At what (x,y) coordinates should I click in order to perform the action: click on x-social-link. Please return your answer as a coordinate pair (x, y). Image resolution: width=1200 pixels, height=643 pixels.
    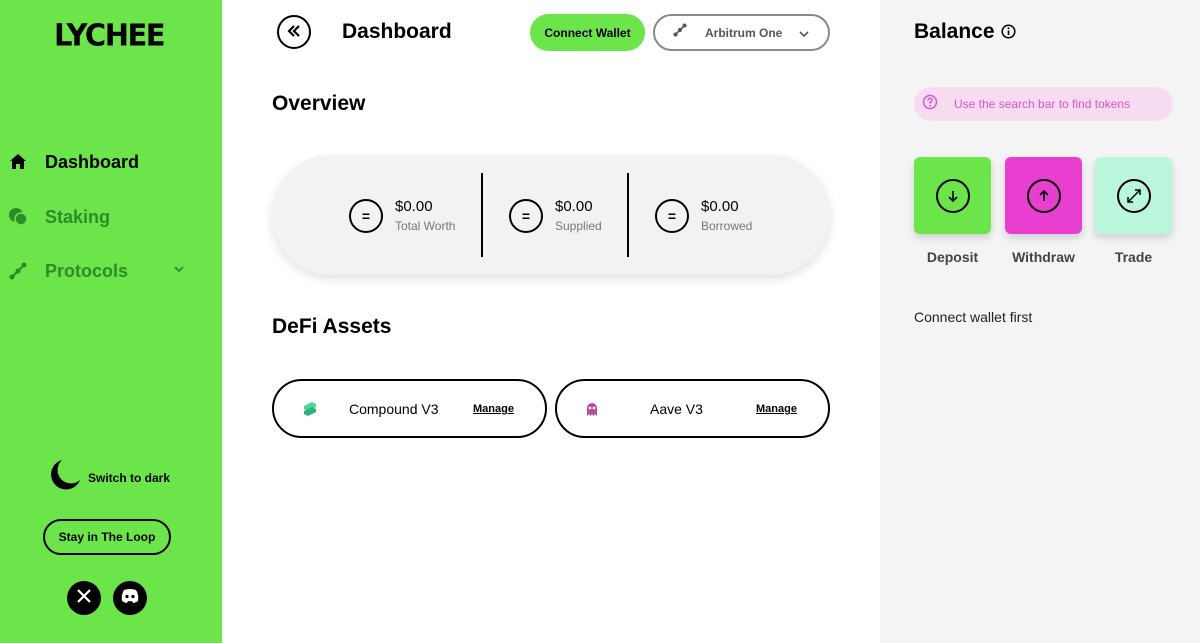
    Looking at the image, I should click on (84, 598).